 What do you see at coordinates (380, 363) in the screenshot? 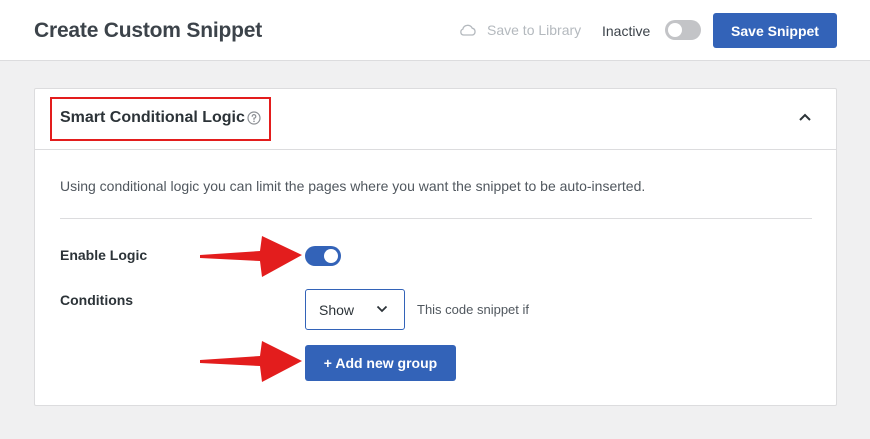
I see `add-new-group-button: + Add new group` at bounding box center [380, 363].